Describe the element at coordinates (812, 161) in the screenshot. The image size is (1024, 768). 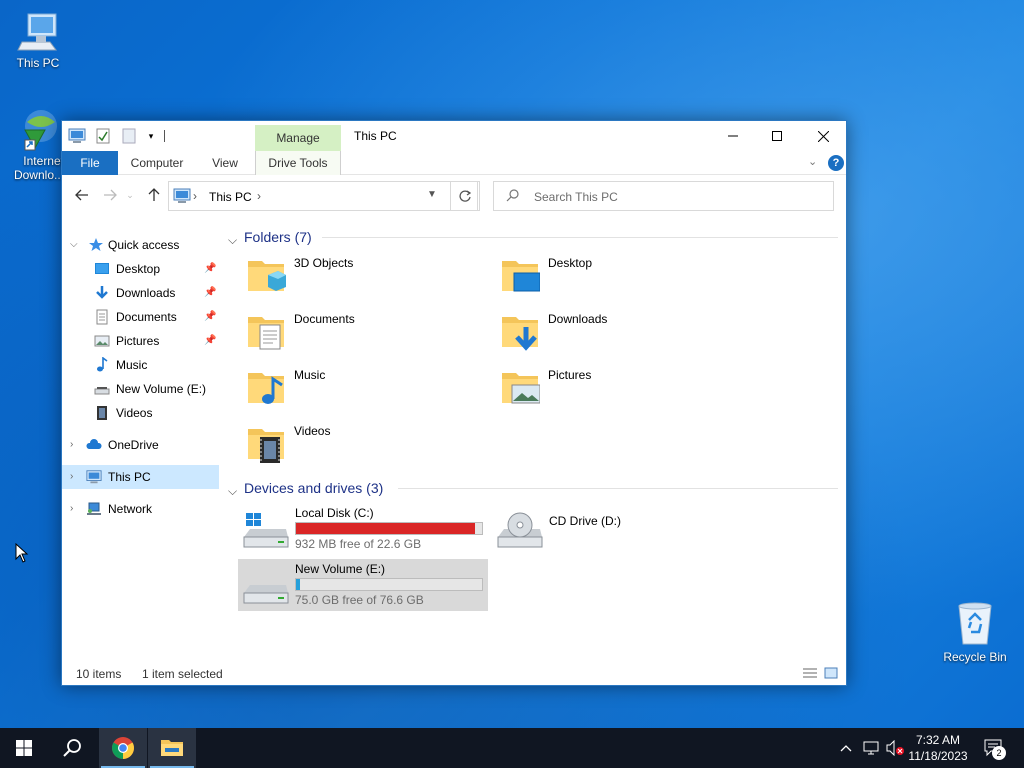
I see `expand-ribbon-icon: ⌄` at that location.